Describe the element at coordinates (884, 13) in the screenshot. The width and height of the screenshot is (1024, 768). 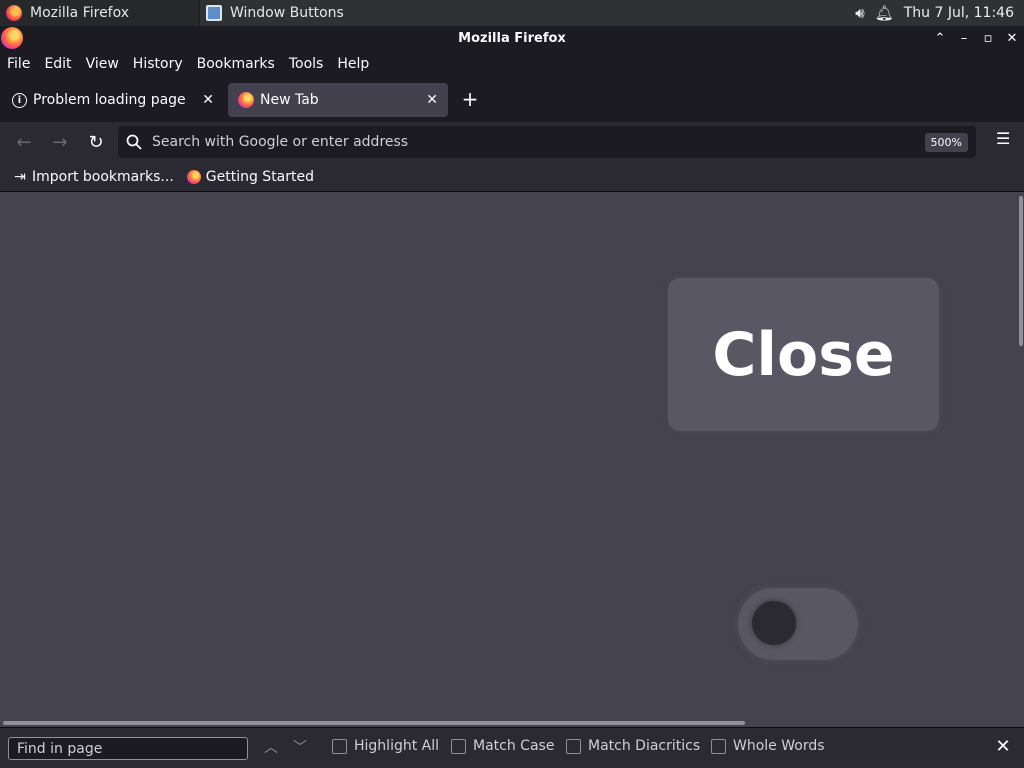
I see `notification-bell-icon: 🔔︎` at that location.